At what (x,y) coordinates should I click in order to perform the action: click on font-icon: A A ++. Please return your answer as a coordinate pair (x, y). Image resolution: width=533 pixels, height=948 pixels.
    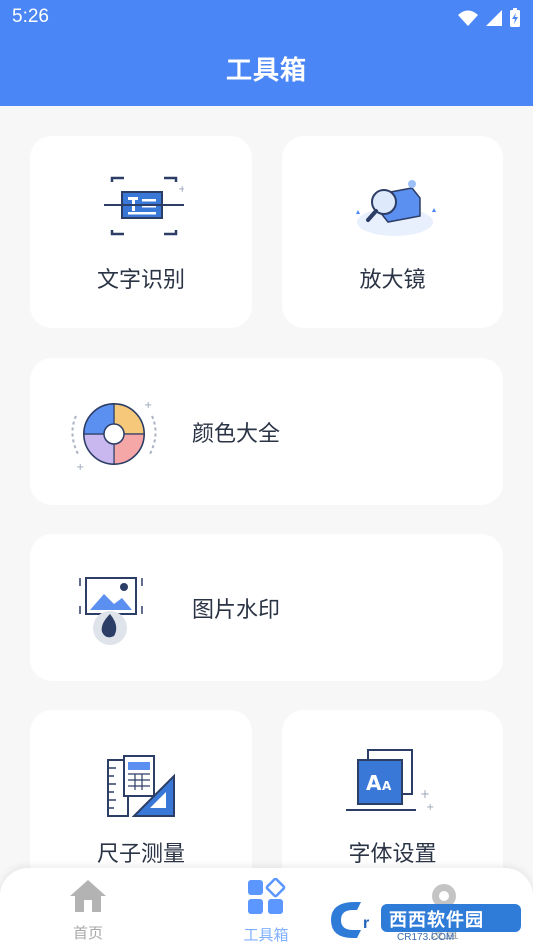
    Looking at the image, I should click on (390, 781).